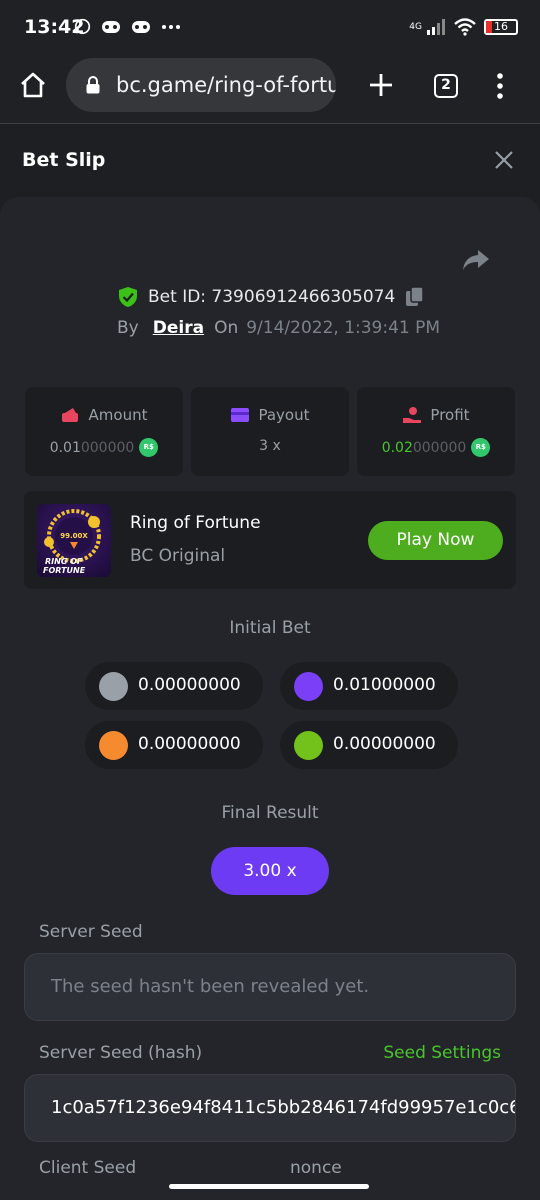 This screenshot has height=1200, width=540. What do you see at coordinates (226, 85) in the screenshot?
I see `url-text: bc.game/ring-of-fortu` at bounding box center [226, 85].